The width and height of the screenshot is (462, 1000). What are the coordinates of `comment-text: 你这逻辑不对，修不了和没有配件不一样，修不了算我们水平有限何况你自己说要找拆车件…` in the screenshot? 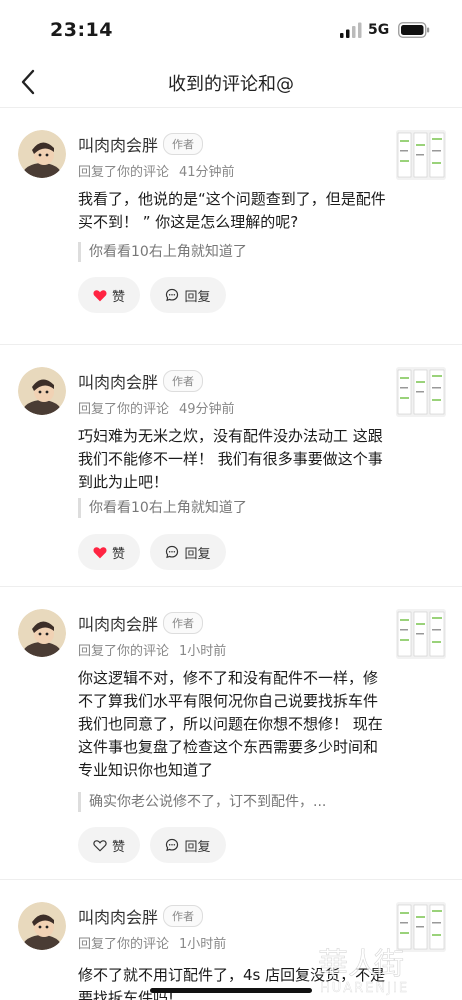 It's located at (230, 724).